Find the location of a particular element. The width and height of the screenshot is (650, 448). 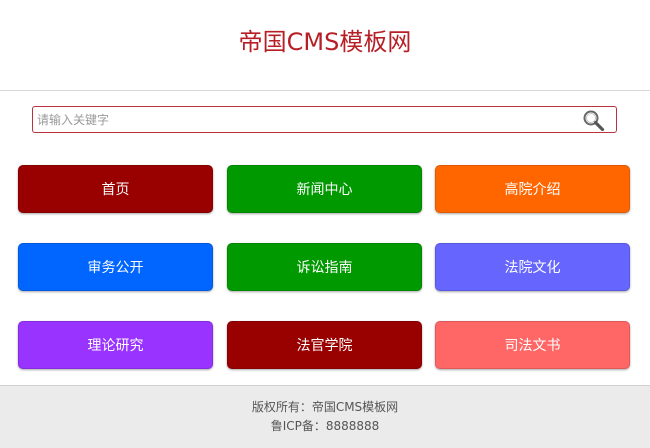

nav-button-trial-affairs: 审务公开 is located at coordinates (115, 267).